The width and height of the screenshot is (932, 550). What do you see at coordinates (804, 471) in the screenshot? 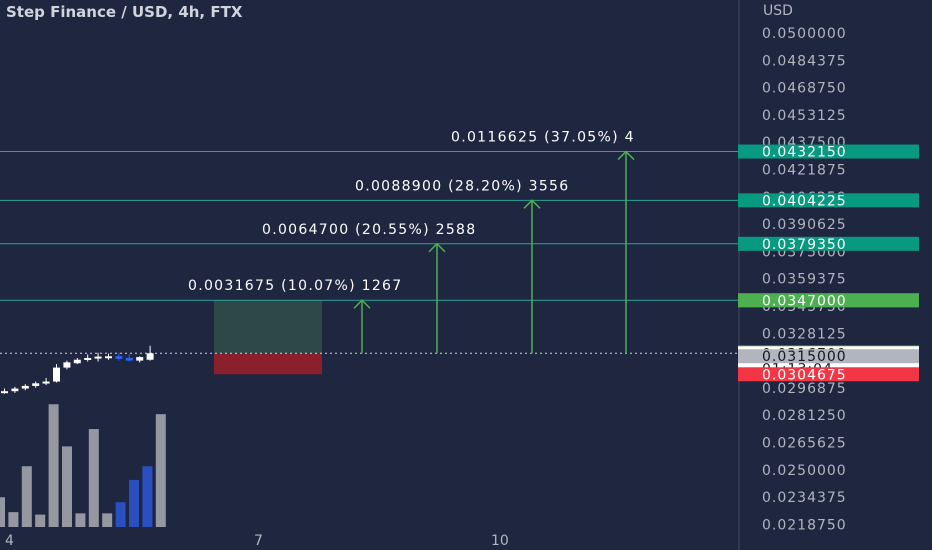
I see `price-tick-label: 0.0250000` at bounding box center [804, 471].